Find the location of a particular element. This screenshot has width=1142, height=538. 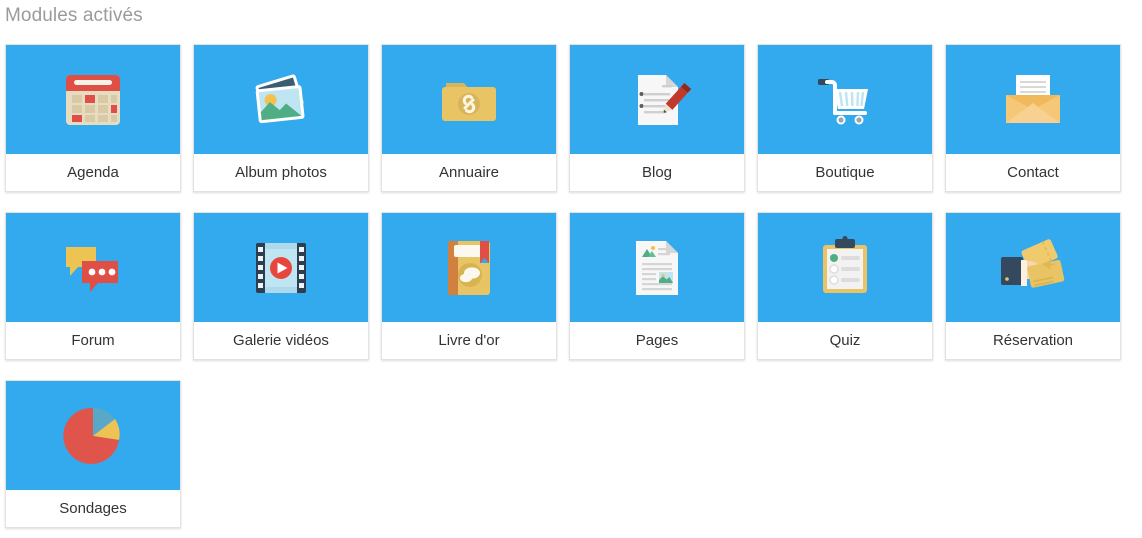

module-tile-pages: Pages is located at coordinates (657, 286).